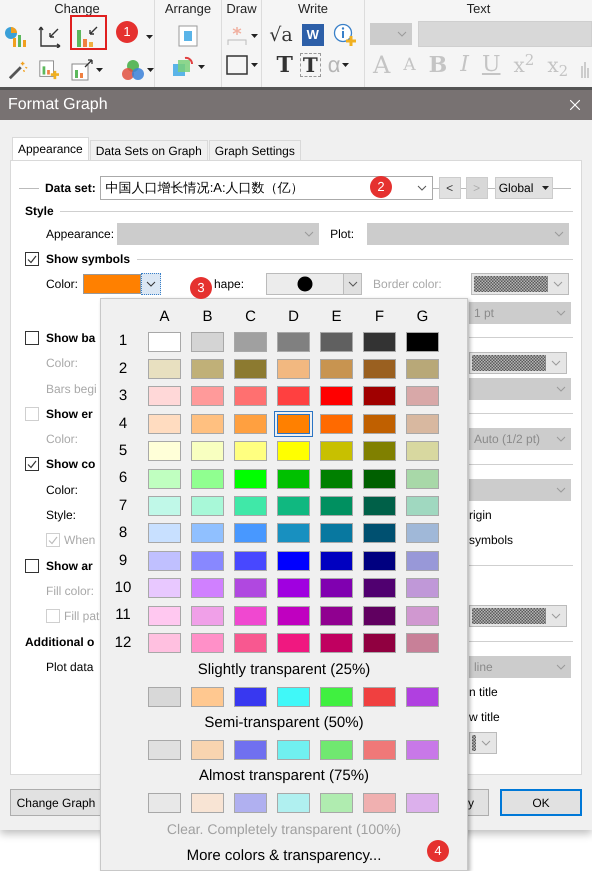 Image resolution: width=592 pixels, height=871 pixels. Describe the element at coordinates (313, 35) in the screenshot. I see `word-button: W` at that location.